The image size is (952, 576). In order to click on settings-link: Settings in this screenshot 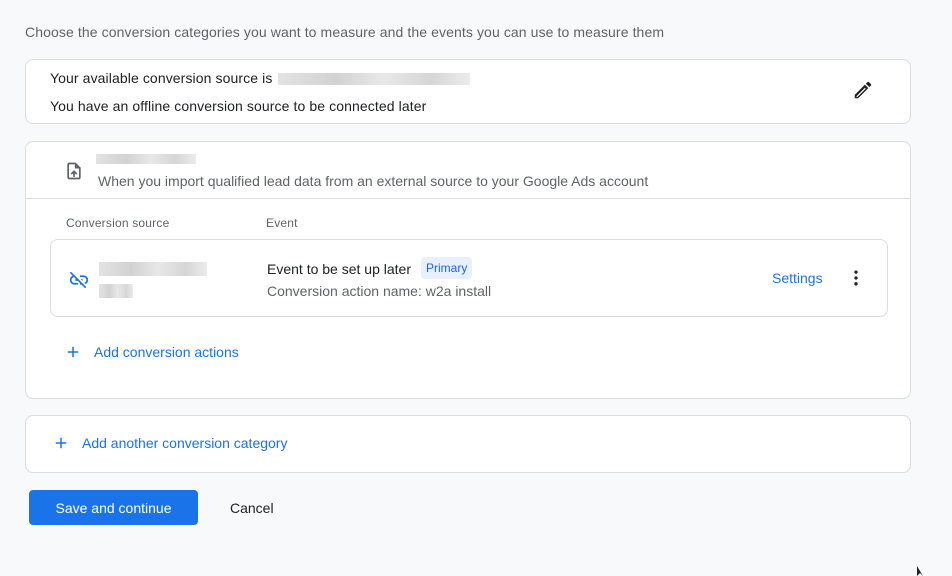, I will do `click(797, 278)`.